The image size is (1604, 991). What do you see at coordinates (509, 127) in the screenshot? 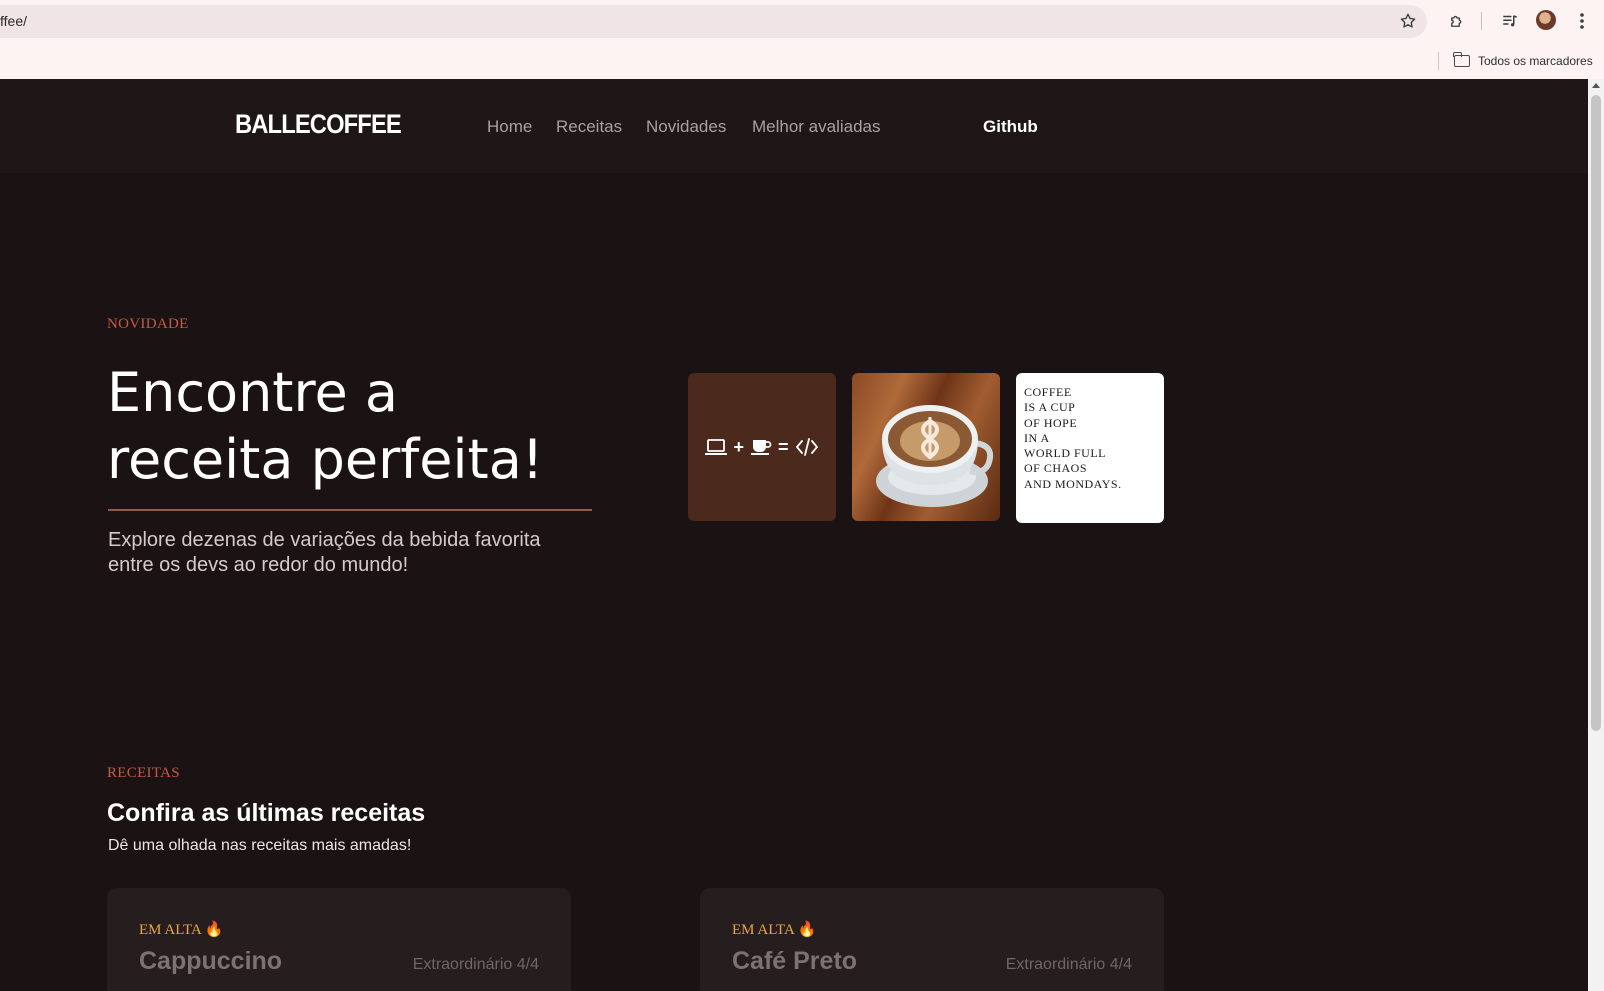
I see `nav-link-home: Home` at bounding box center [509, 127].